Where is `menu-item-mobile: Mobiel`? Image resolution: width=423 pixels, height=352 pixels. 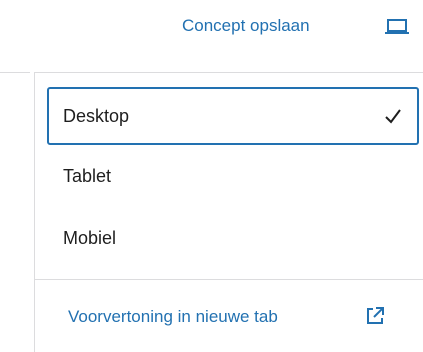 menu-item-mobile: Mobiel is located at coordinates (233, 238).